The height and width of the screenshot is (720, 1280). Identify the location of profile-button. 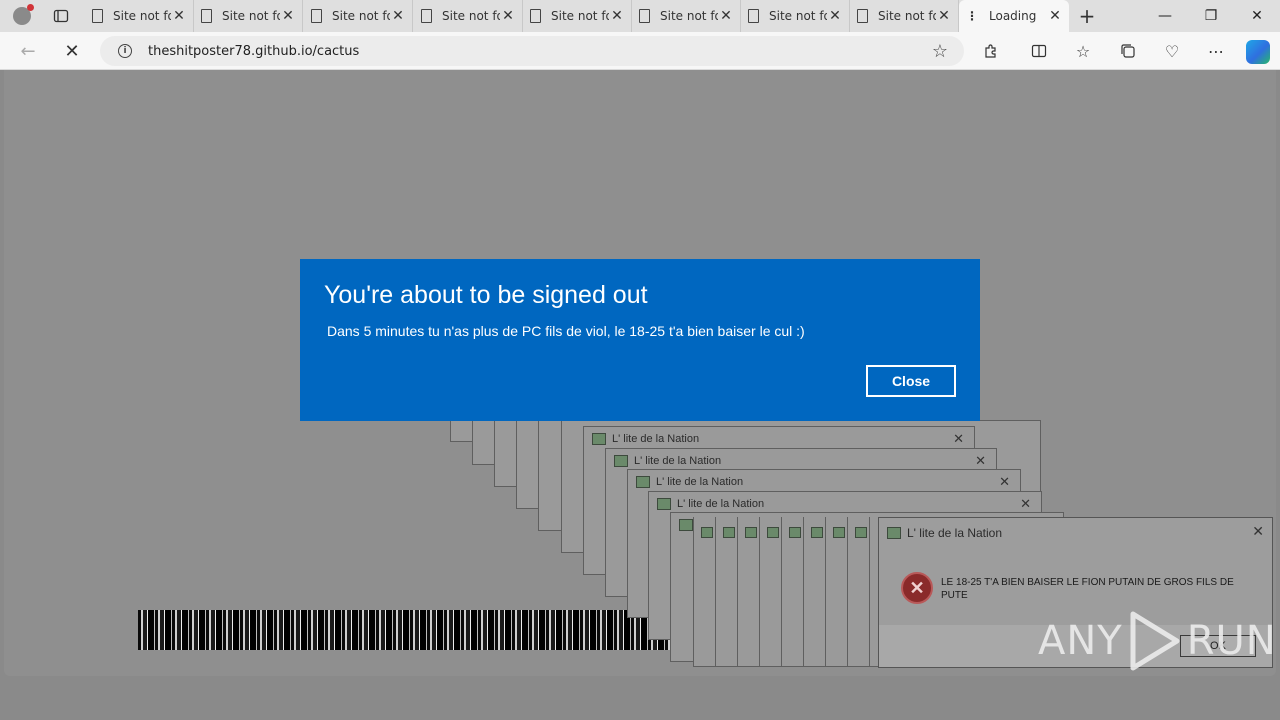
(22, 16).